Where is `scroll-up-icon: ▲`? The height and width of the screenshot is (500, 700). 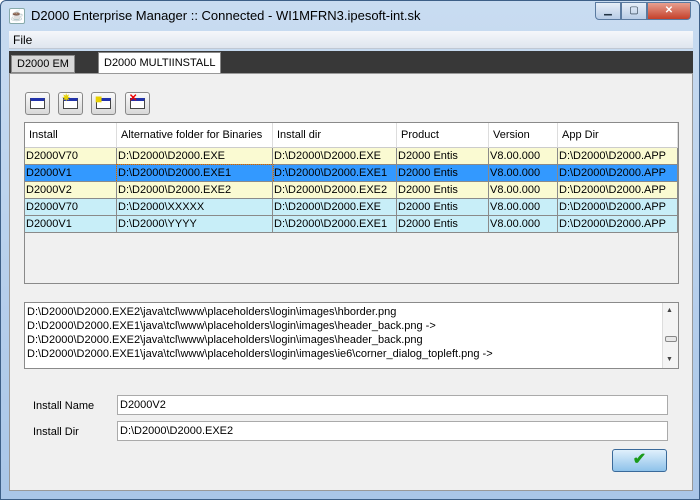
scroll-up-icon: ▲ is located at coordinates (669, 310).